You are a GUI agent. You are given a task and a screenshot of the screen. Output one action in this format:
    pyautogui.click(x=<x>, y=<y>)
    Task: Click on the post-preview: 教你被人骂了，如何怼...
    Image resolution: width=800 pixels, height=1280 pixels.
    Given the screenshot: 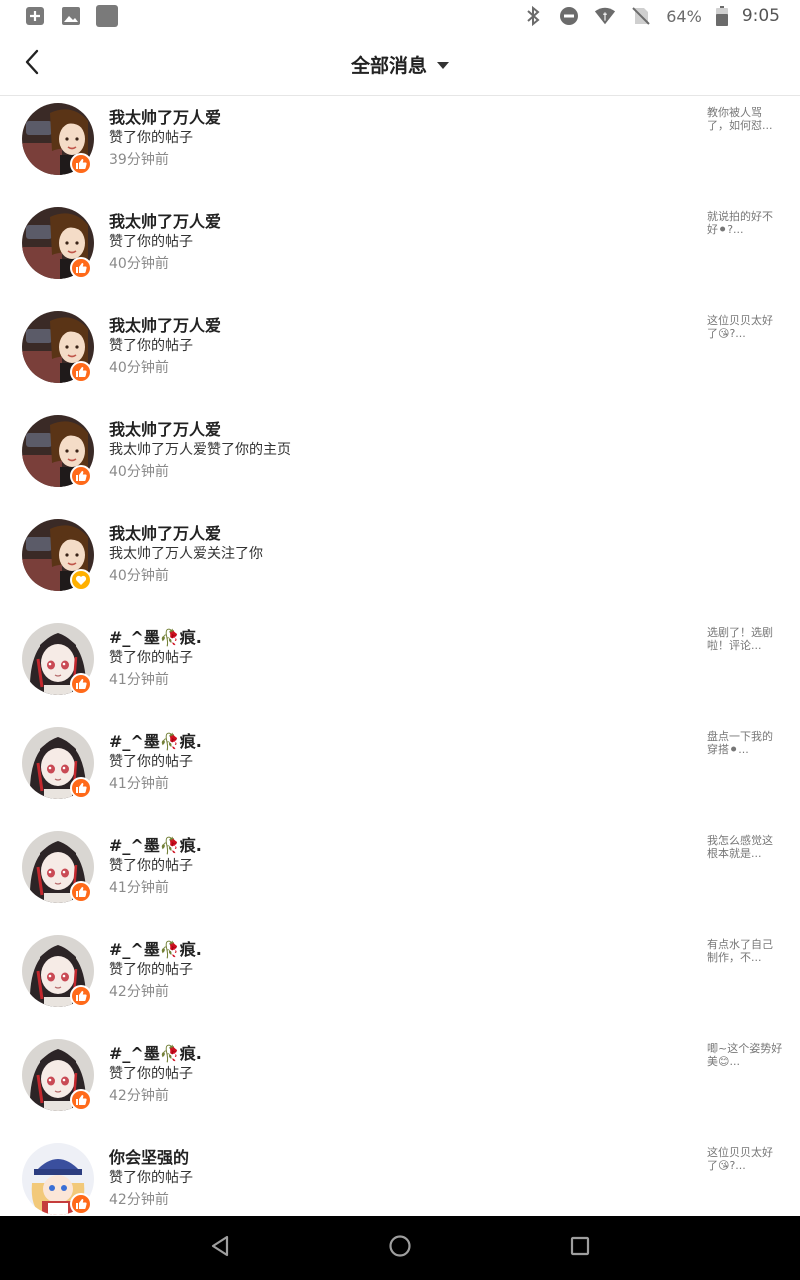 What is the action you would take?
    pyautogui.click(x=745, y=119)
    